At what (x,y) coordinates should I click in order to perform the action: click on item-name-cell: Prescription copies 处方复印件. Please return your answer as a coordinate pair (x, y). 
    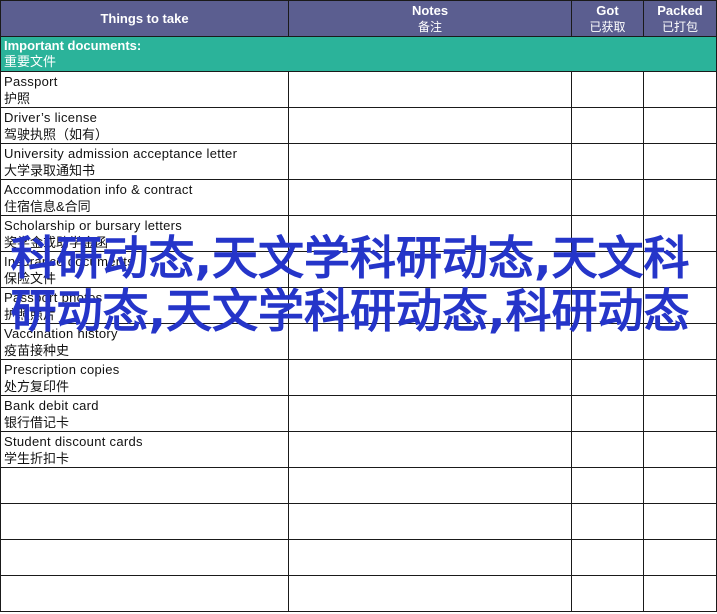
    Looking at the image, I should click on (144, 377).